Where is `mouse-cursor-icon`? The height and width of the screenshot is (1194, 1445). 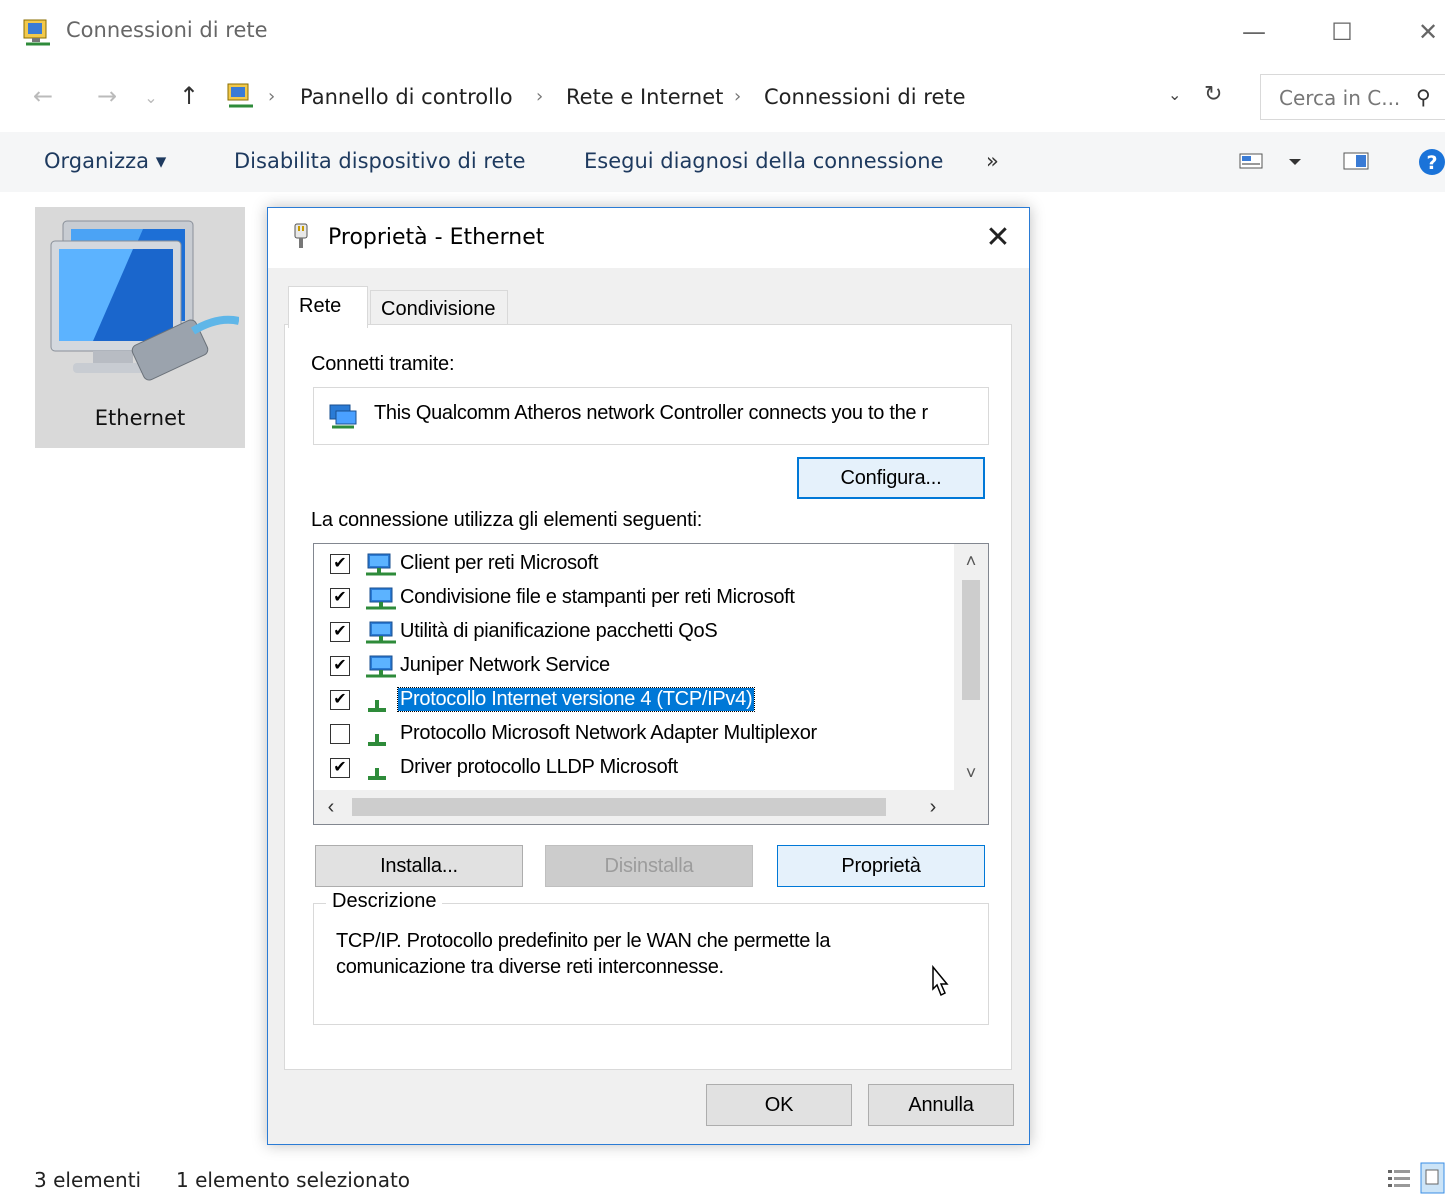 mouse-cursor-icon is located at coordinates (940, 981).